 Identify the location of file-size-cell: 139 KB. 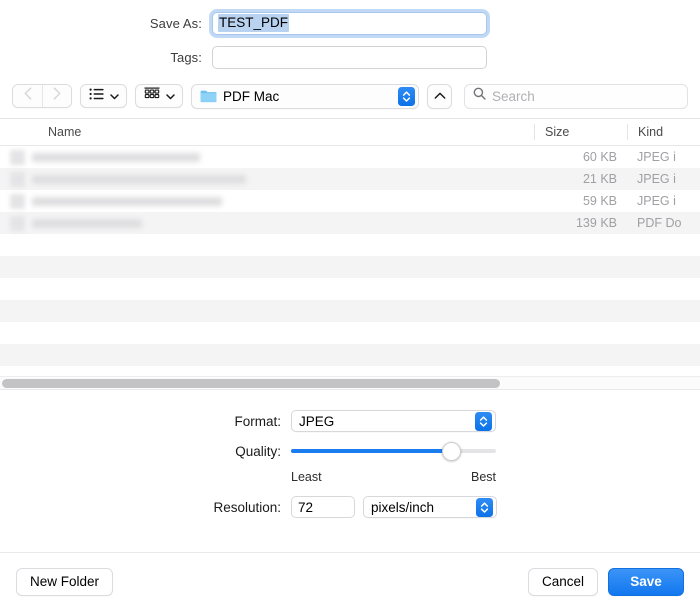
(596, 223).